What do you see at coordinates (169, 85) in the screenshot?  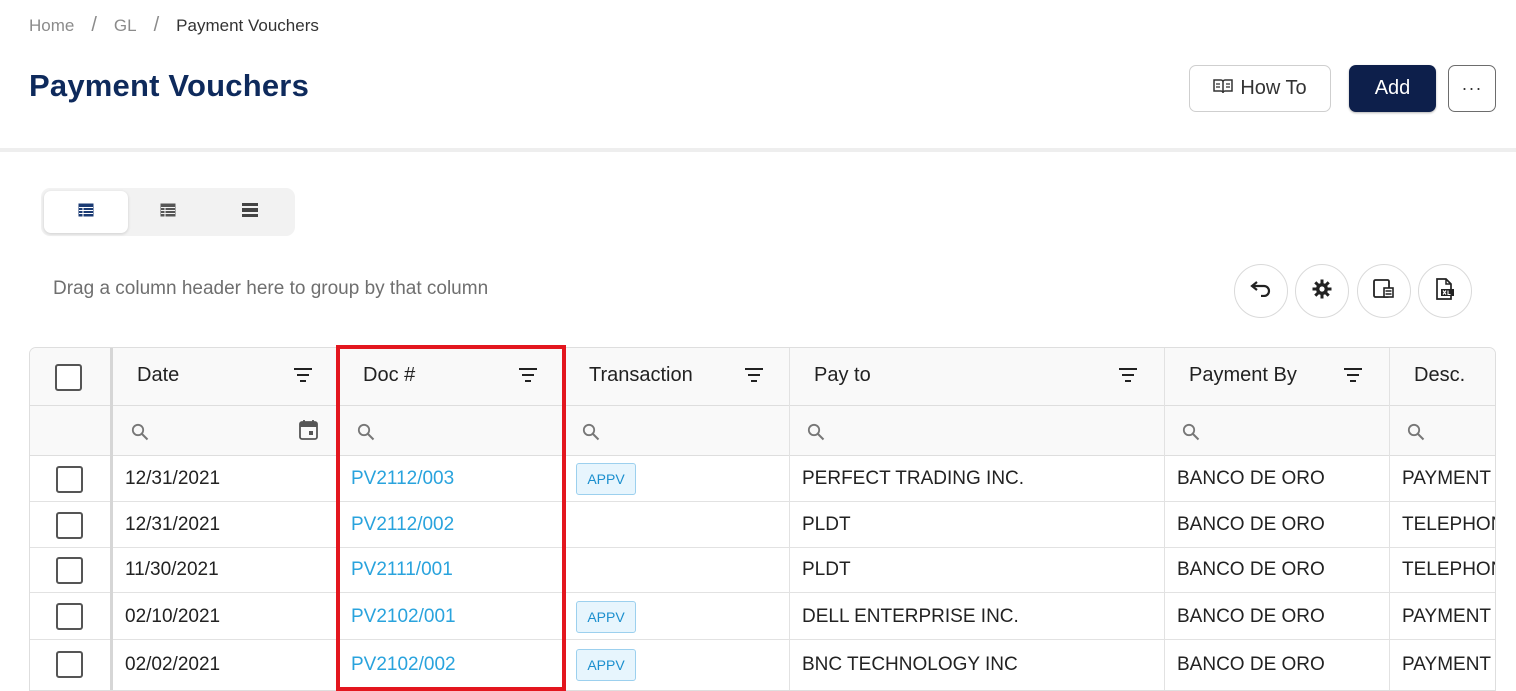 I see `page-title: Payment Vouchers` at bounding box center [169, 85].